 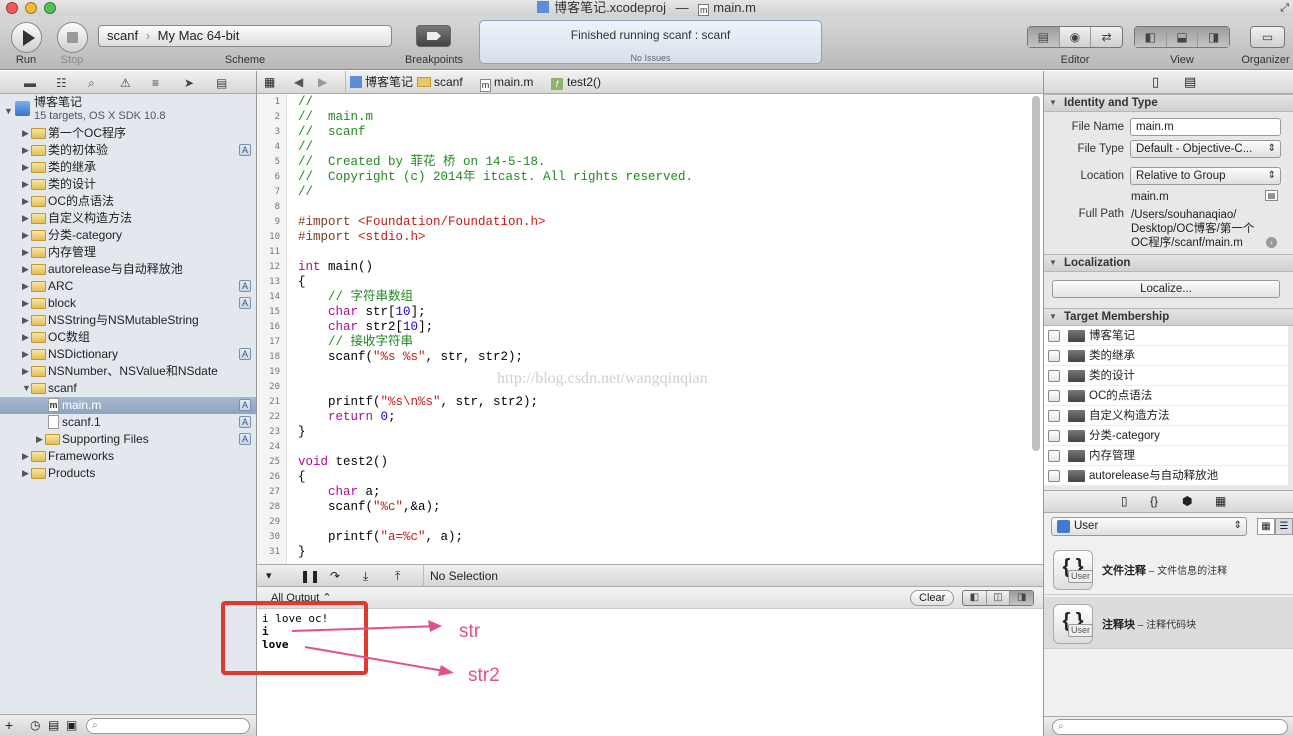 I want to click on navigator-item: ▶ 第一个OC程序, so click(x=128, y=133).